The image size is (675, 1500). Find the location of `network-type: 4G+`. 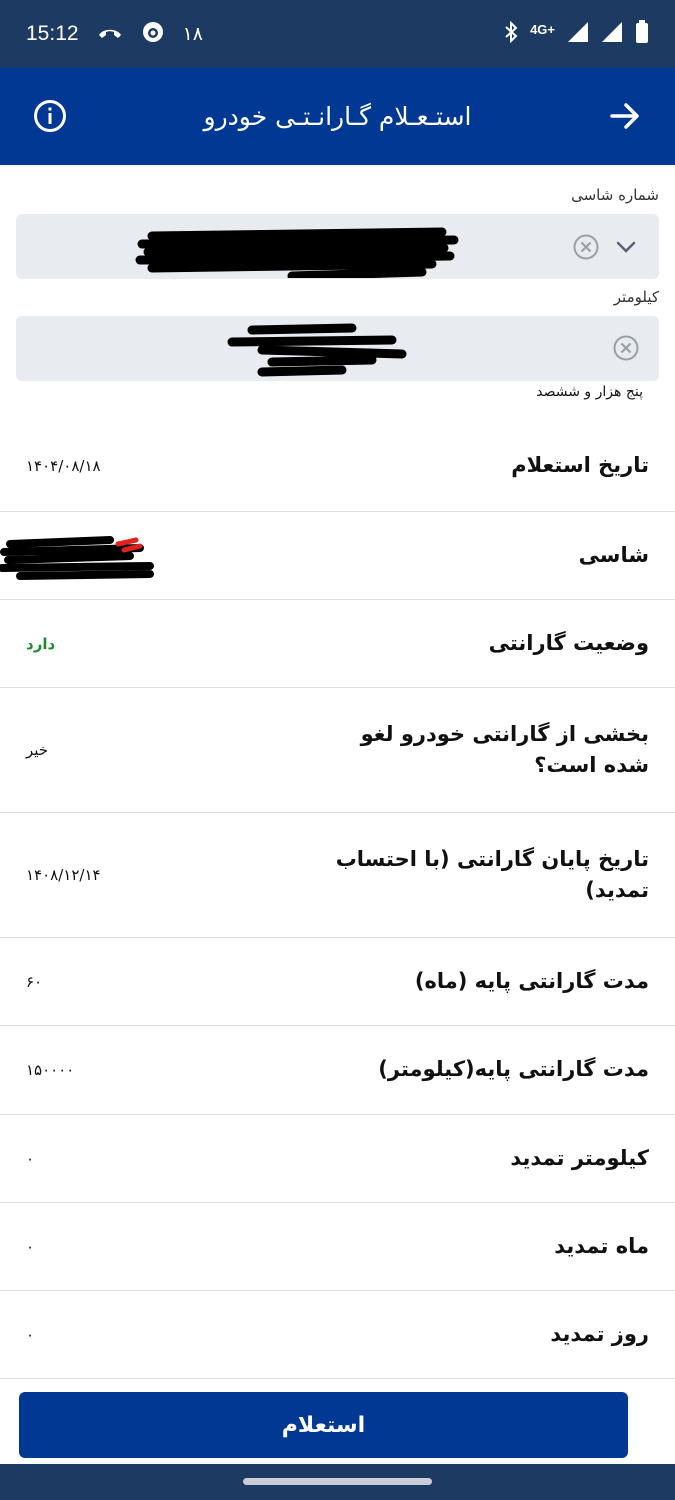

network-type: 4G+ is located at coordinates (542, 29).